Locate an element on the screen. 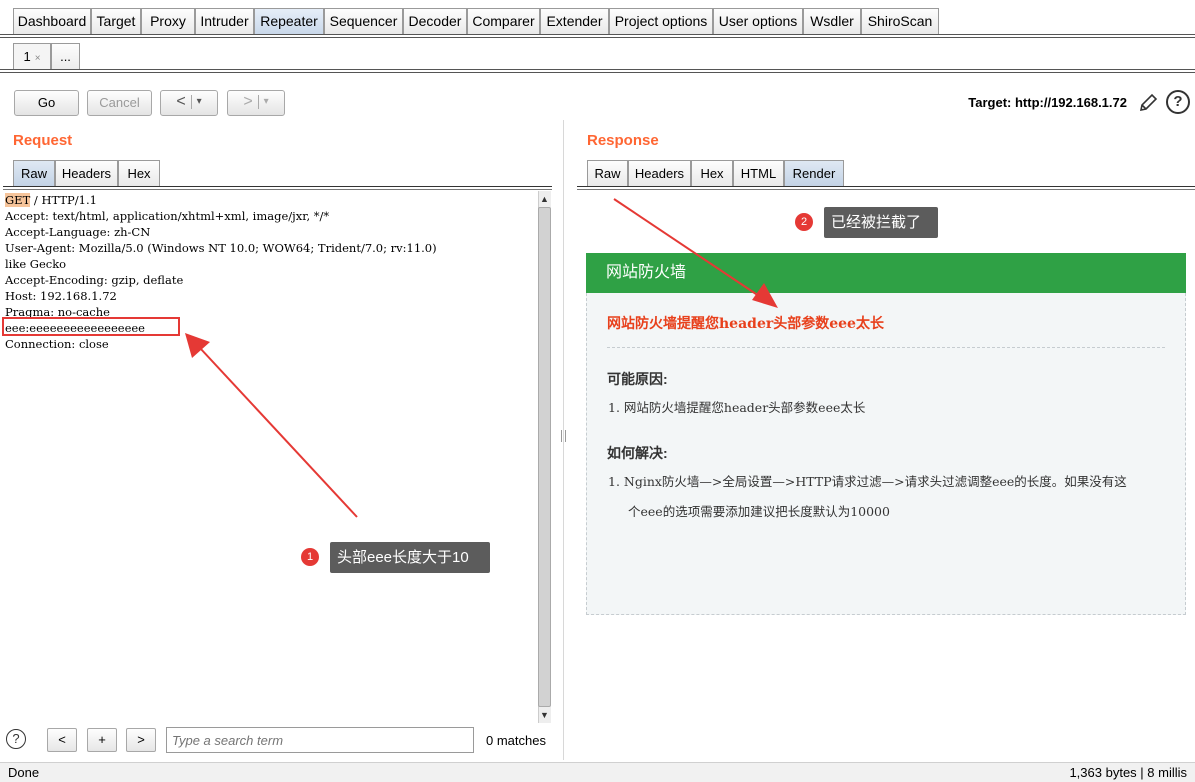 The width and height of the screenshot is (1195, 782). search-next-button: > is located at coordinates (141, 740).